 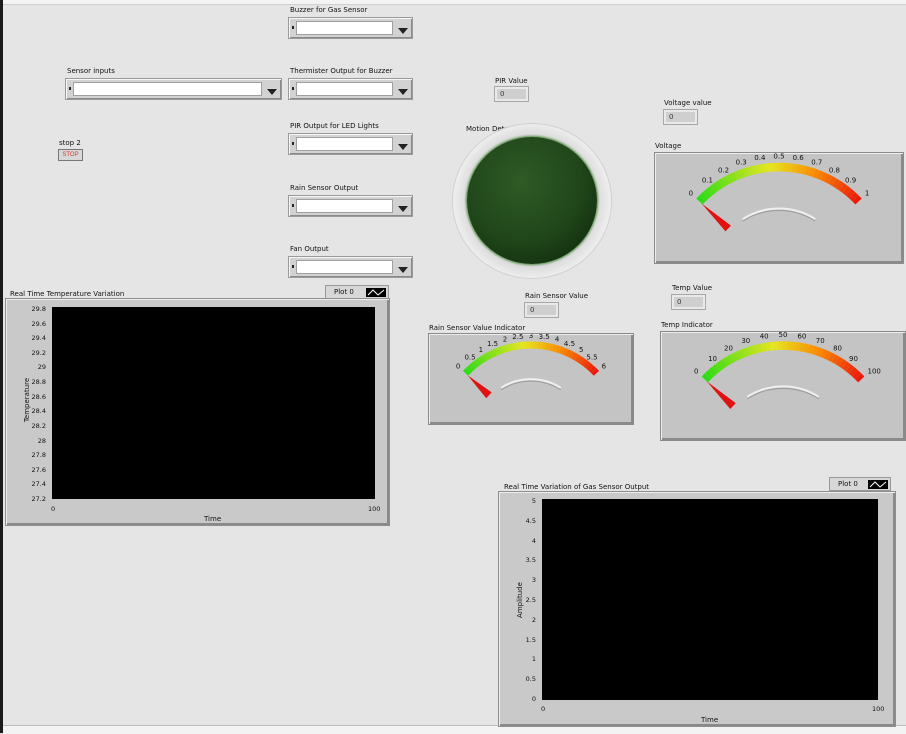 What do you see at coordinates (837, 349) in the screenshot?
I see `gauge-tick-label: 80` at bounding box center [837, 349].